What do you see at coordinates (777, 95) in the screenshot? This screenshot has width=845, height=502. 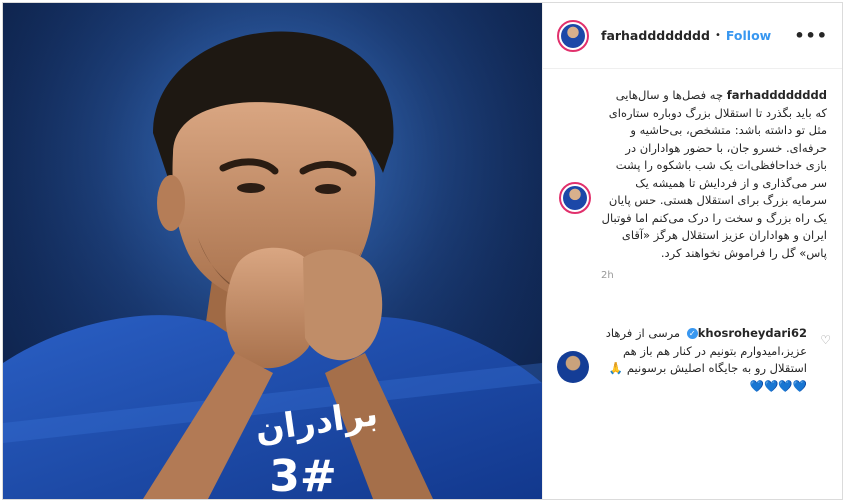 I see `caption-username: farhadddddddd` at bounding box center [777, 95].